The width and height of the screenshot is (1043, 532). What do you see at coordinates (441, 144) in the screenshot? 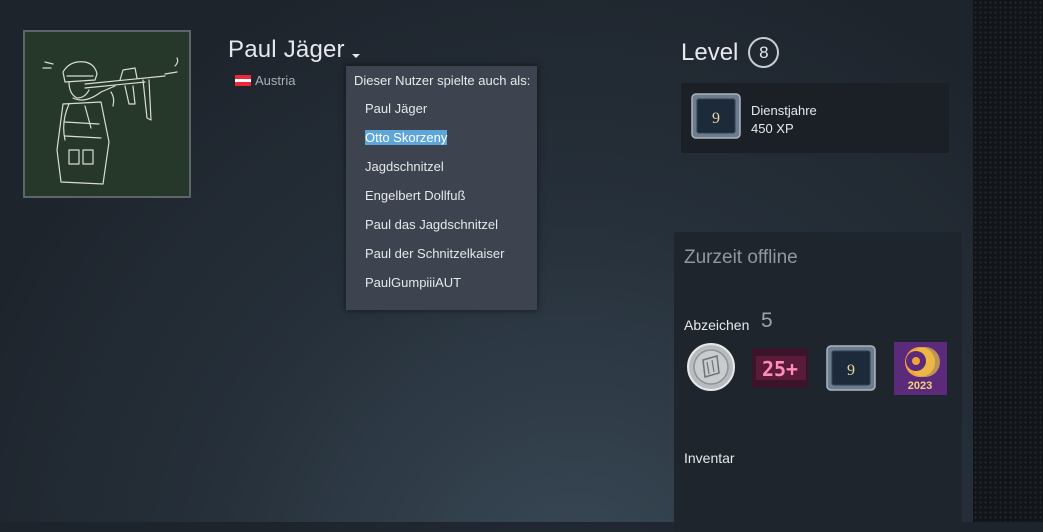
I see `alias-item-selected: Otto Skorzeny` at bounding box center [441, 144].